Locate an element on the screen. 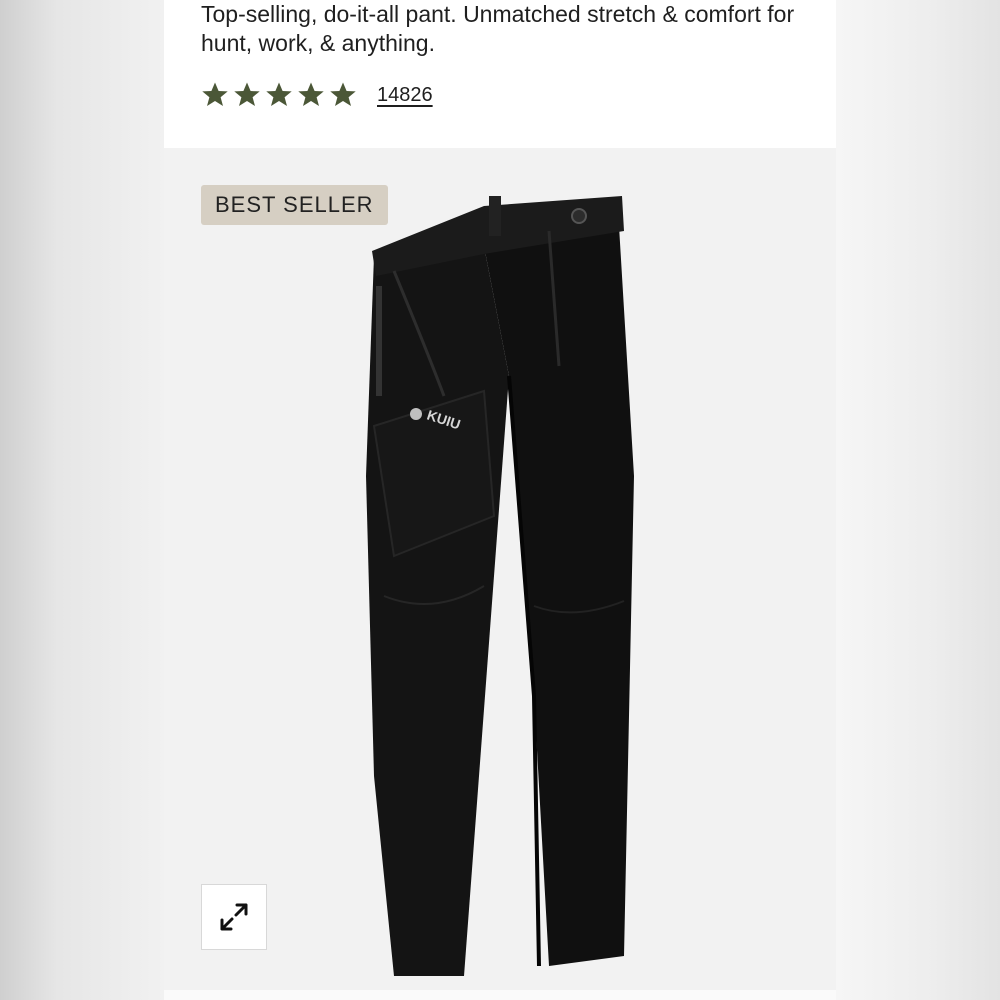  pants-left-leg is located at coordinates (437, 611).